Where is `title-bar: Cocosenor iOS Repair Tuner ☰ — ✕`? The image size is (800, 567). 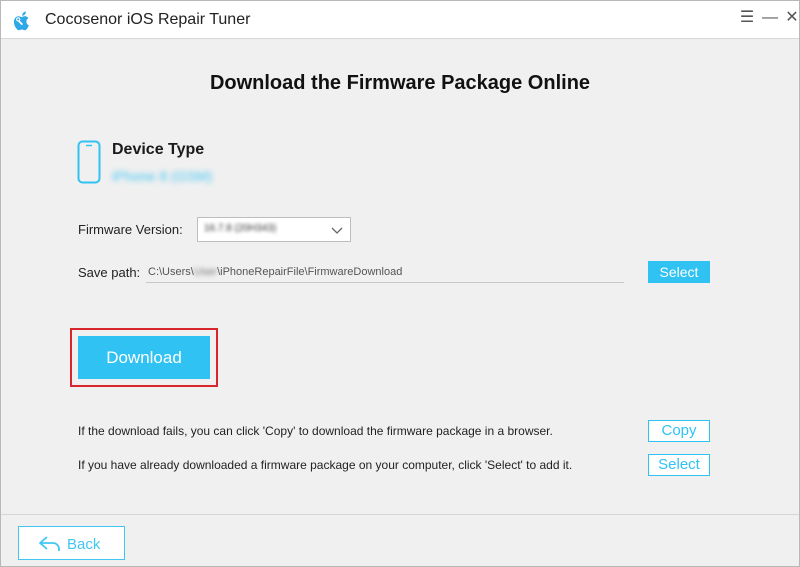
title-bar: Cocosenor iOS Repair Tuner ☰ — ✕ is located at coordinates (400, 20).